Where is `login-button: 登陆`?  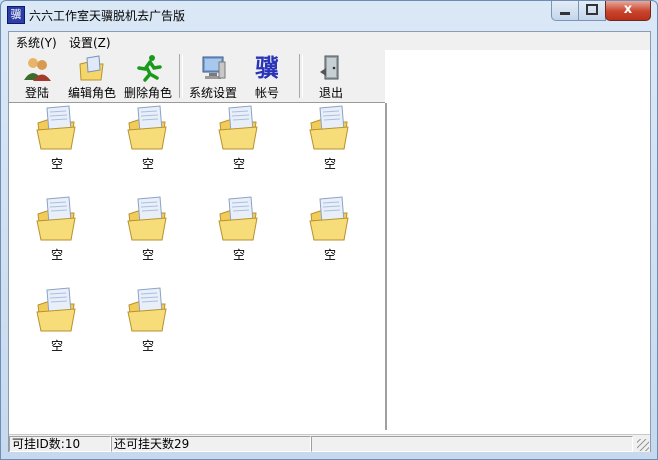
login-button: 登陆 is located at coordinates (37, 76).